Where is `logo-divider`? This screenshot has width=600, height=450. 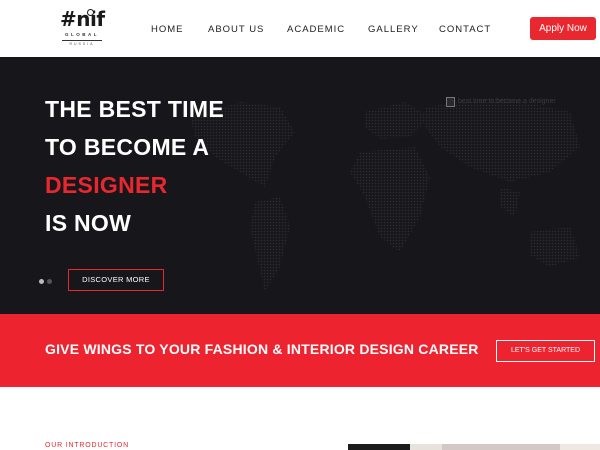
logo-divider is located at coordinates (82, 40).